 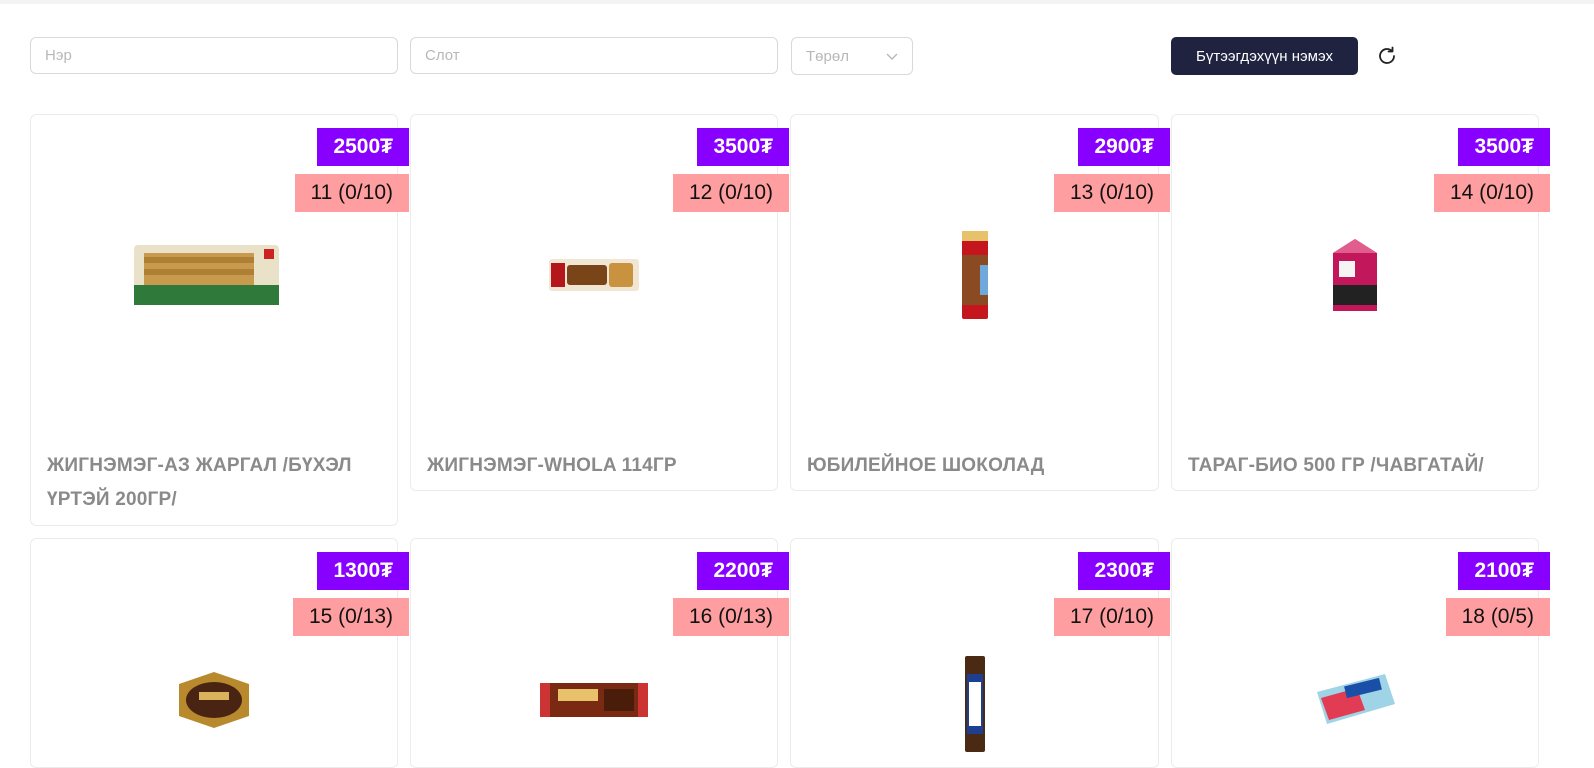 What do you see at coordinates (1504, 571) in the screenshot?
I see `price-badge: 2100₮` at bounding box center [1504, 571].